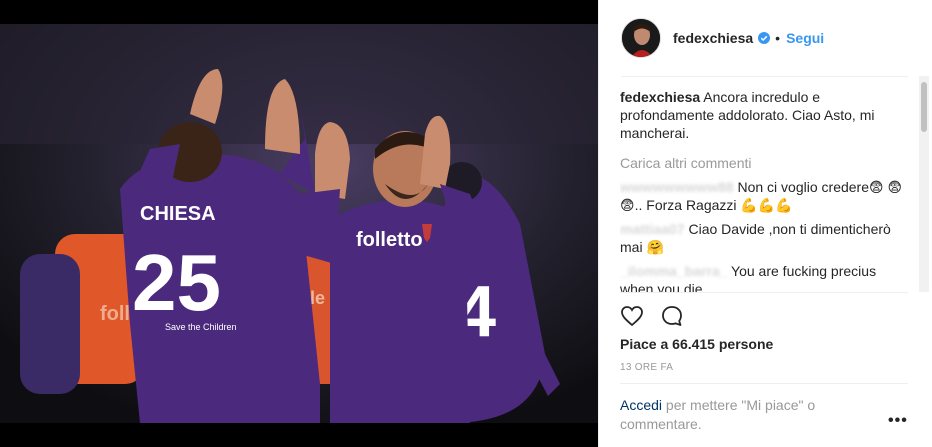 The width and height of the screenshot is (932, 447). What do you see at coordinates (632, 316) in the screenshot?
I see `heart-icon` at bounding box center [632, 316].